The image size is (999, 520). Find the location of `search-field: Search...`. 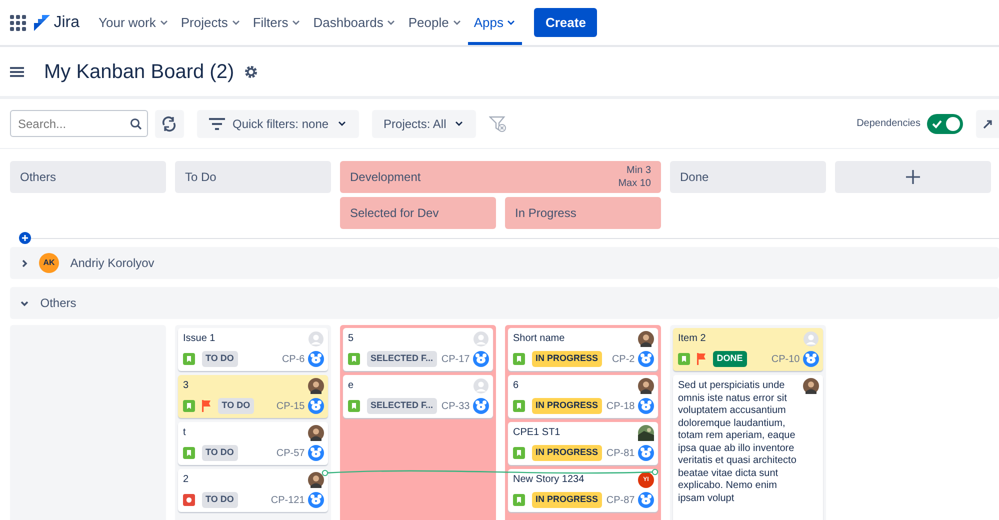

search-field: Search... is located at coordinates (79, 123).